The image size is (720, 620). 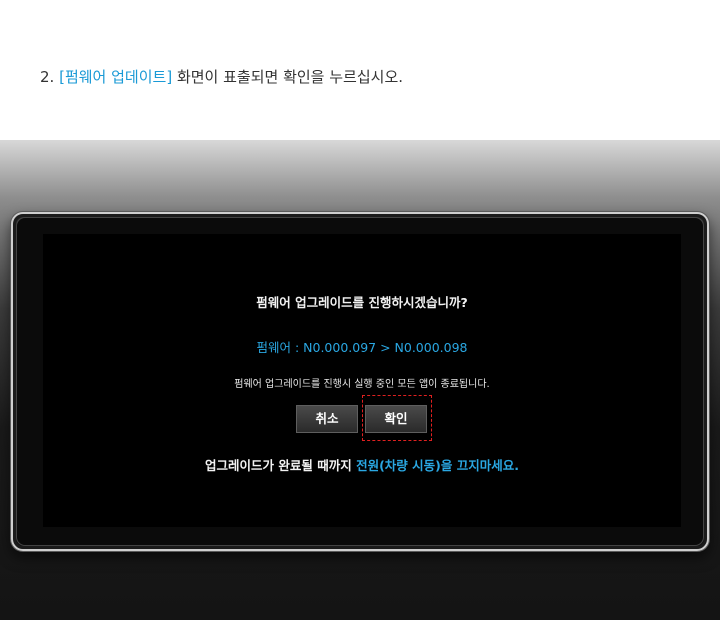 I want to click on dialog-question: 펌웨어 업그레이드를 진행하시겠습니까?, so click(x=362, y=302).